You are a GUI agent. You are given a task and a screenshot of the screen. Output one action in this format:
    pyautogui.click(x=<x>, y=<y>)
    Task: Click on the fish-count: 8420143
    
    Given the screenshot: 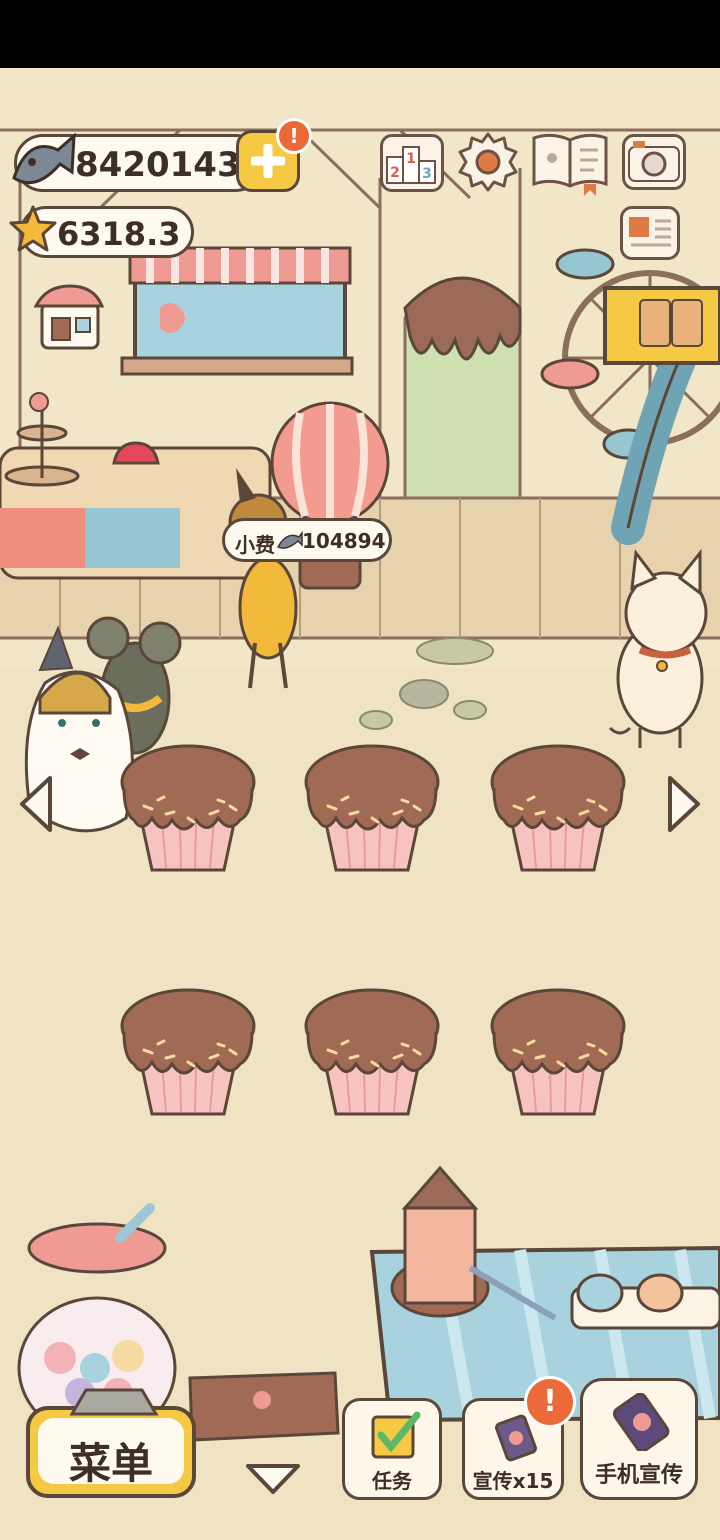 What is the action you would take?
    pyautogui.click(x=158, y=165)
    